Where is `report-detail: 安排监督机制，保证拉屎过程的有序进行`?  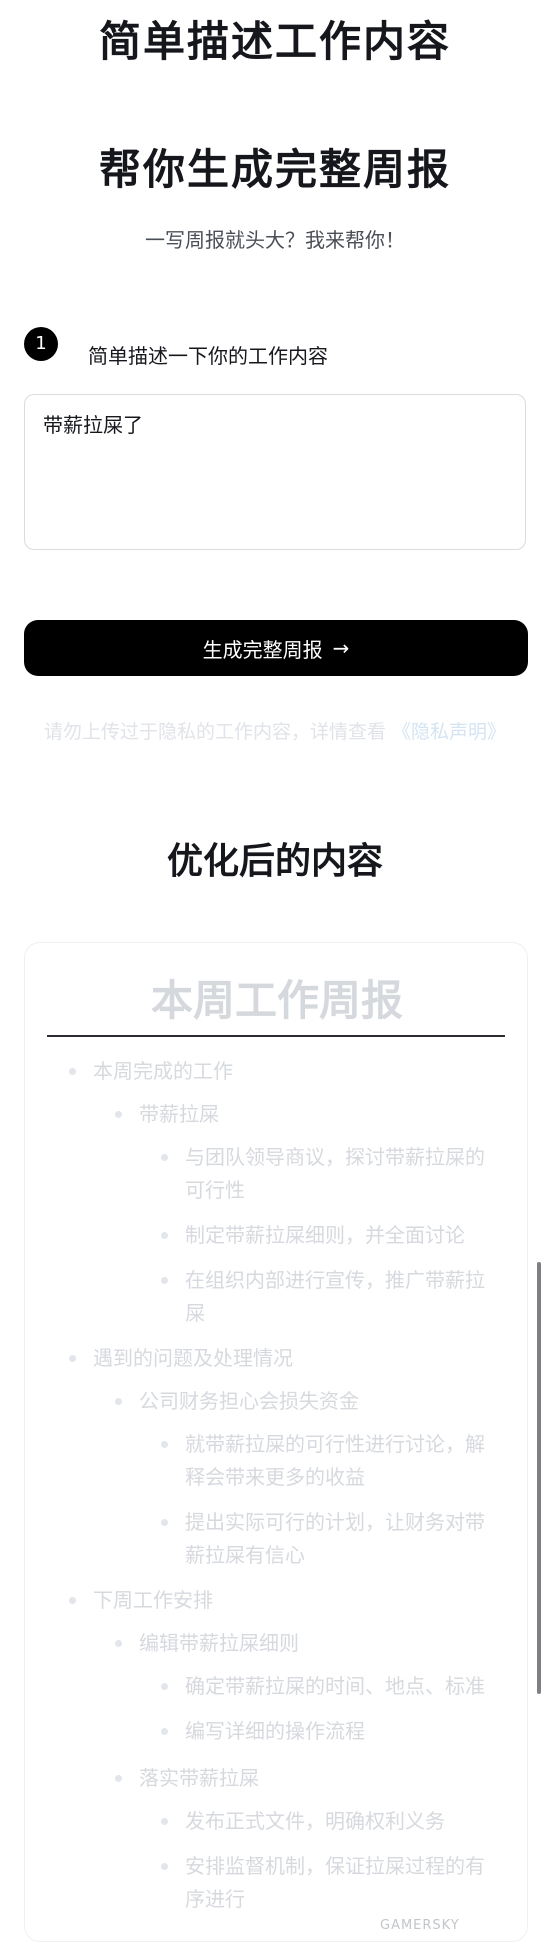
report-detail: 安排监督机制，保证拉屎过程的有序进行 is located at coordinates (277, 1883).